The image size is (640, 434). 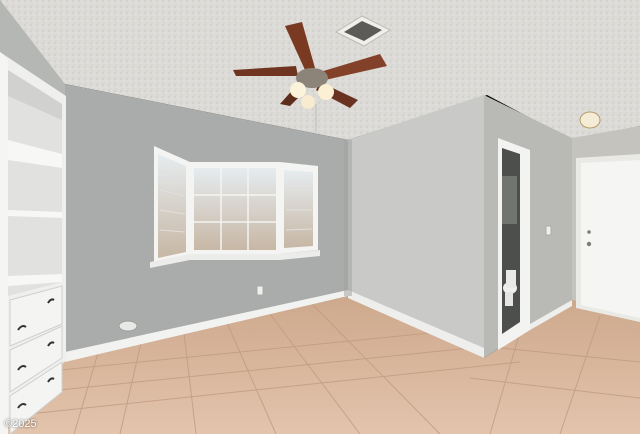 I want to click on wall-outlet, so click(x=260, y=290).